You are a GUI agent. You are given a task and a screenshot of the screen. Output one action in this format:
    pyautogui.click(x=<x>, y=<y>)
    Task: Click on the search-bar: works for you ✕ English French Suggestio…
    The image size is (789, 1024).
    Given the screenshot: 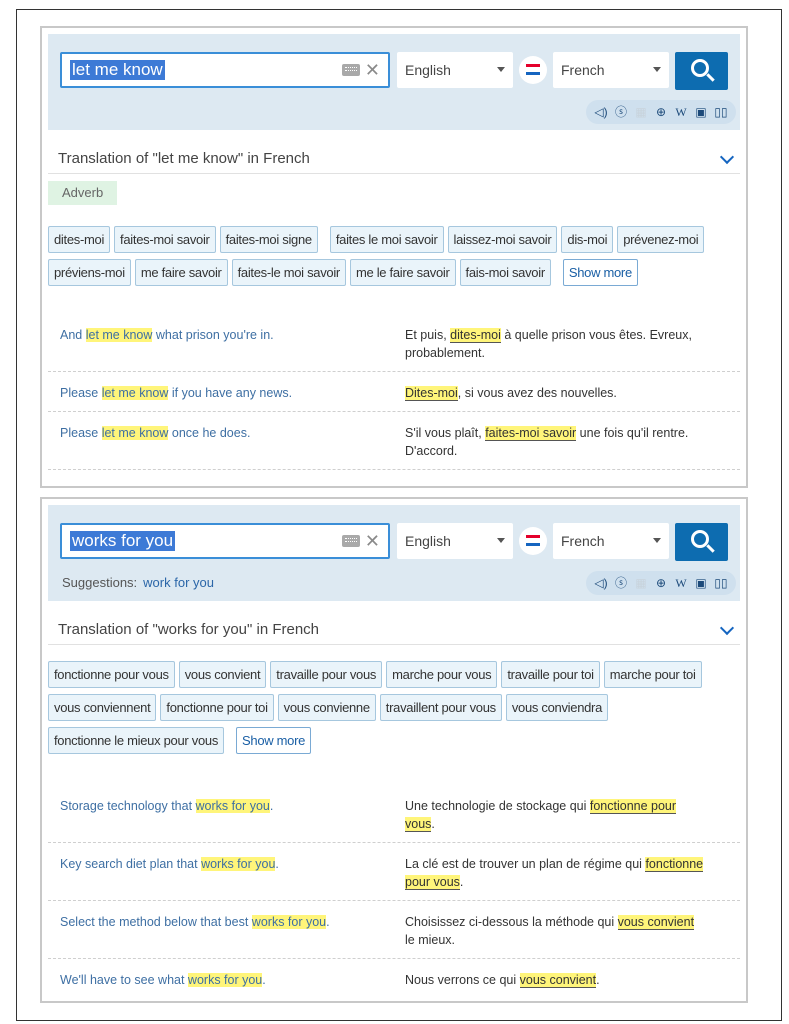 What is the action you would take?
    pyautogui.click(x=394, y=553)
    